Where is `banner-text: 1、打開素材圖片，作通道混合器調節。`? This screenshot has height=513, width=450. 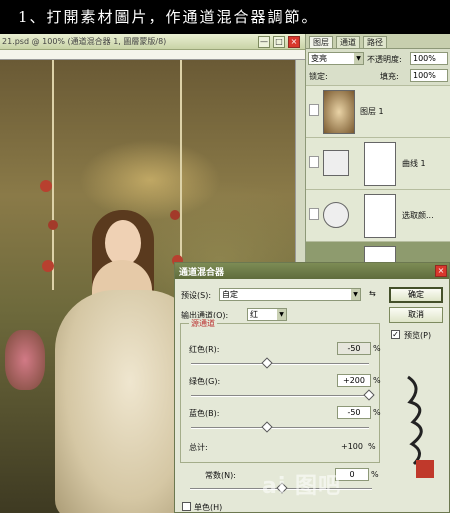 banner-text: 1、打開素材圖片，作通道混合器調節。 is located at coordinates (168, 17).